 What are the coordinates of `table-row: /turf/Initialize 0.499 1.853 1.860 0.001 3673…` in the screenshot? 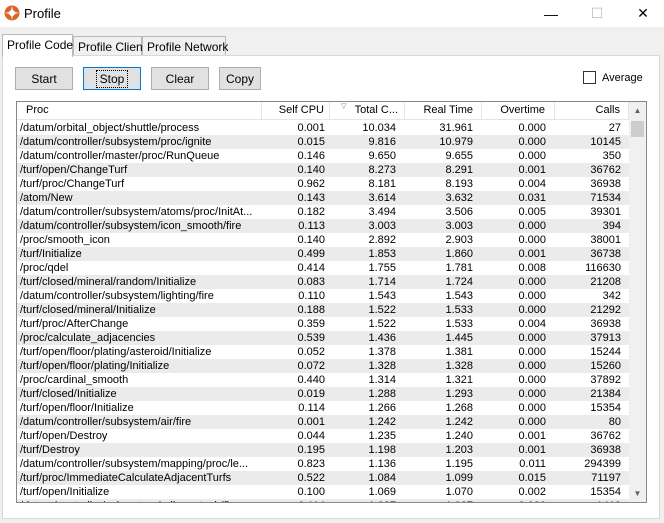 It's located at (323, 254).